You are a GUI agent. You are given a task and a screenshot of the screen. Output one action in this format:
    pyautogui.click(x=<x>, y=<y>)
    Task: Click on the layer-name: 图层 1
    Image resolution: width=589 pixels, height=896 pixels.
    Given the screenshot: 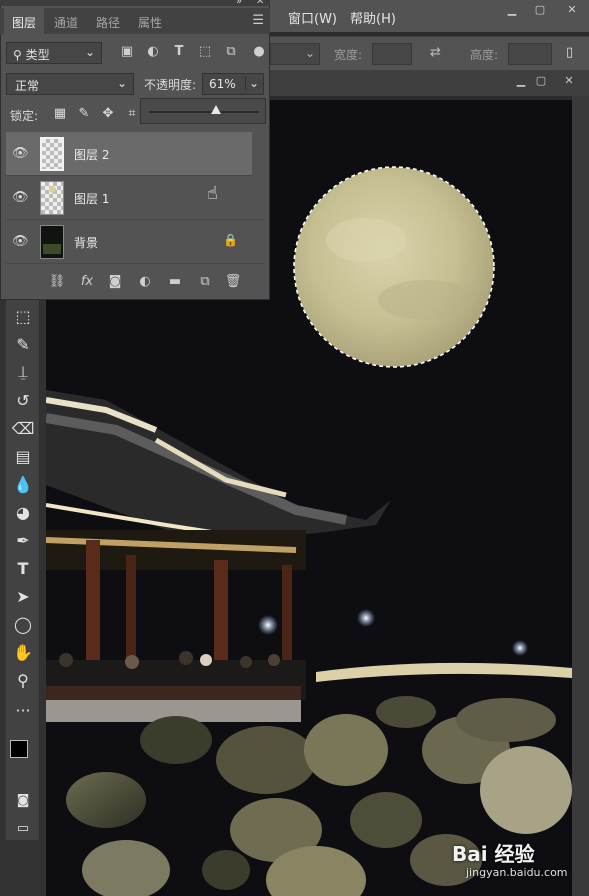 What is the action you would take?
    pyautogui.click(x=92, y=199)
    